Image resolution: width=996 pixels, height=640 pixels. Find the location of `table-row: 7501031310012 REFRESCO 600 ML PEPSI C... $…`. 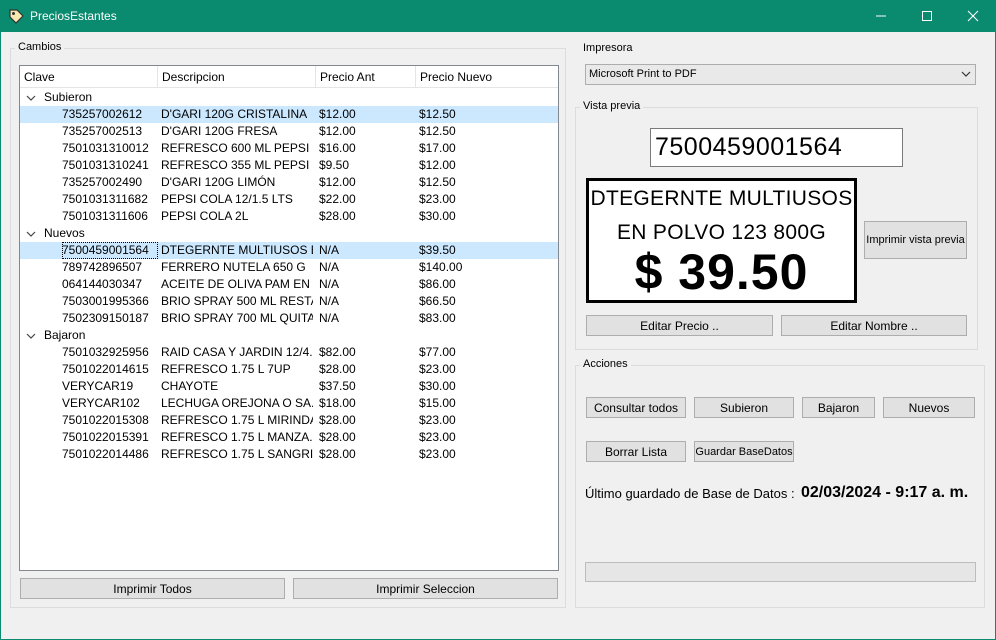

table-row: 7501031310012 REFRESCO 600 ML PEPSI C... $… is located at coordinates (289, 148).